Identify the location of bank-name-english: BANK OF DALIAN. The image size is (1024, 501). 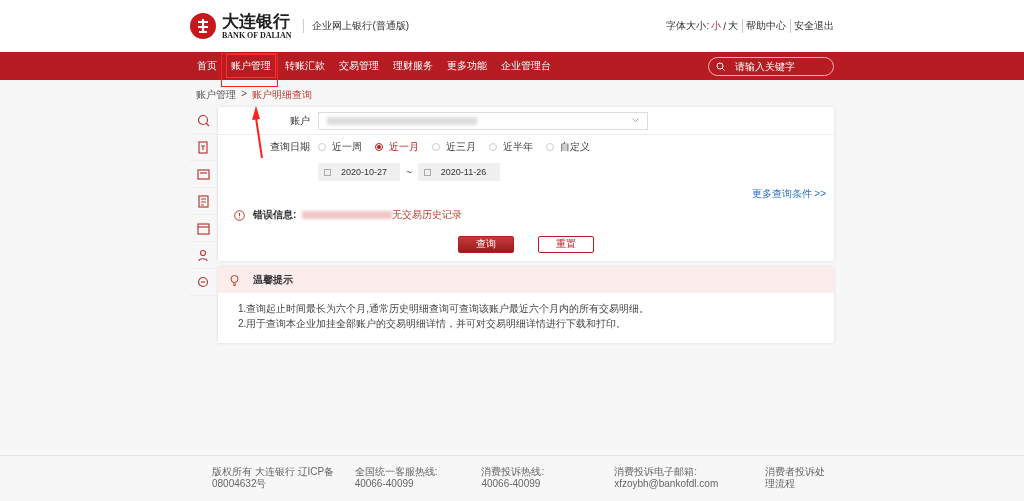
(257, 35).